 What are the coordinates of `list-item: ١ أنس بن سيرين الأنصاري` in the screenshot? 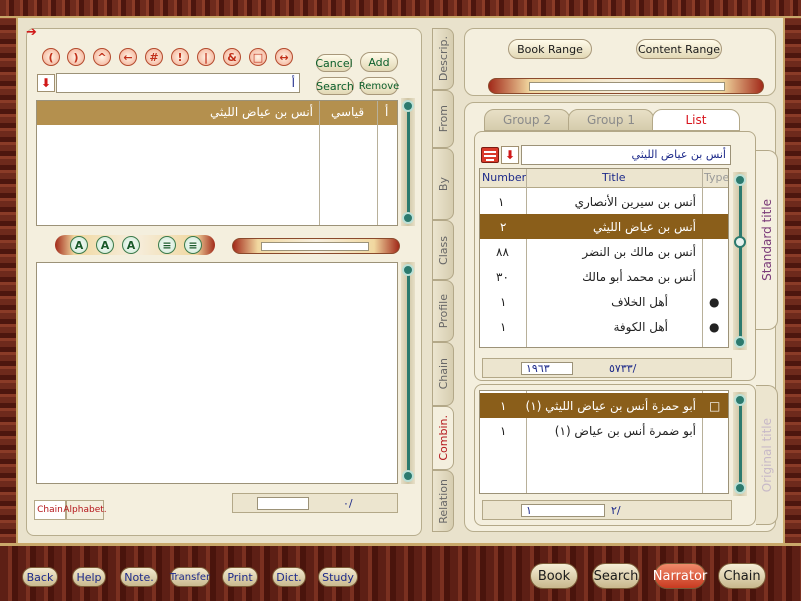 It's located at (604, 201).